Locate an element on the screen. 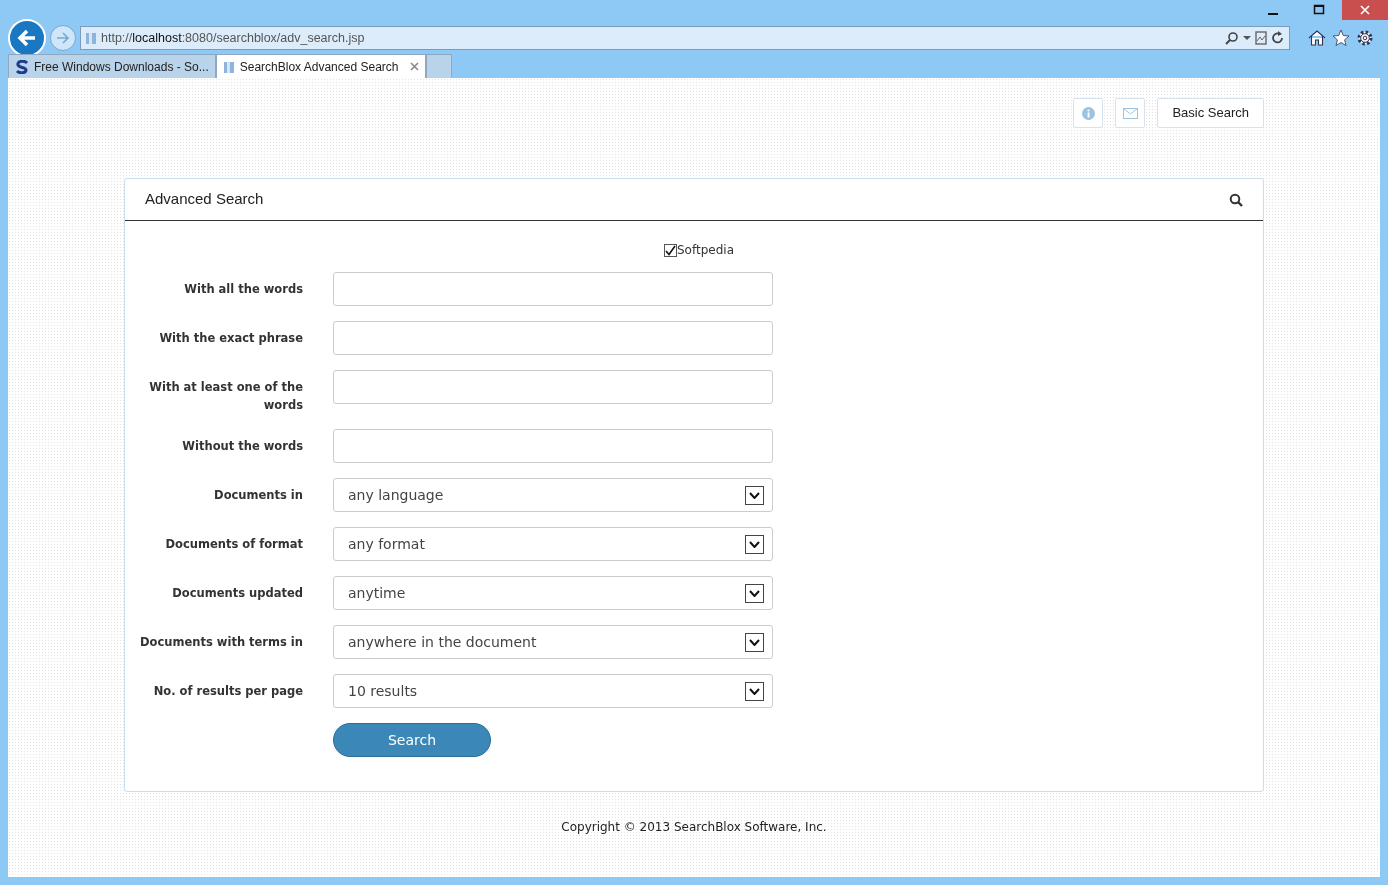 The height and width of the screenshot is (885, 1388). back-arrow-icon is located at coordinates (27, 38).